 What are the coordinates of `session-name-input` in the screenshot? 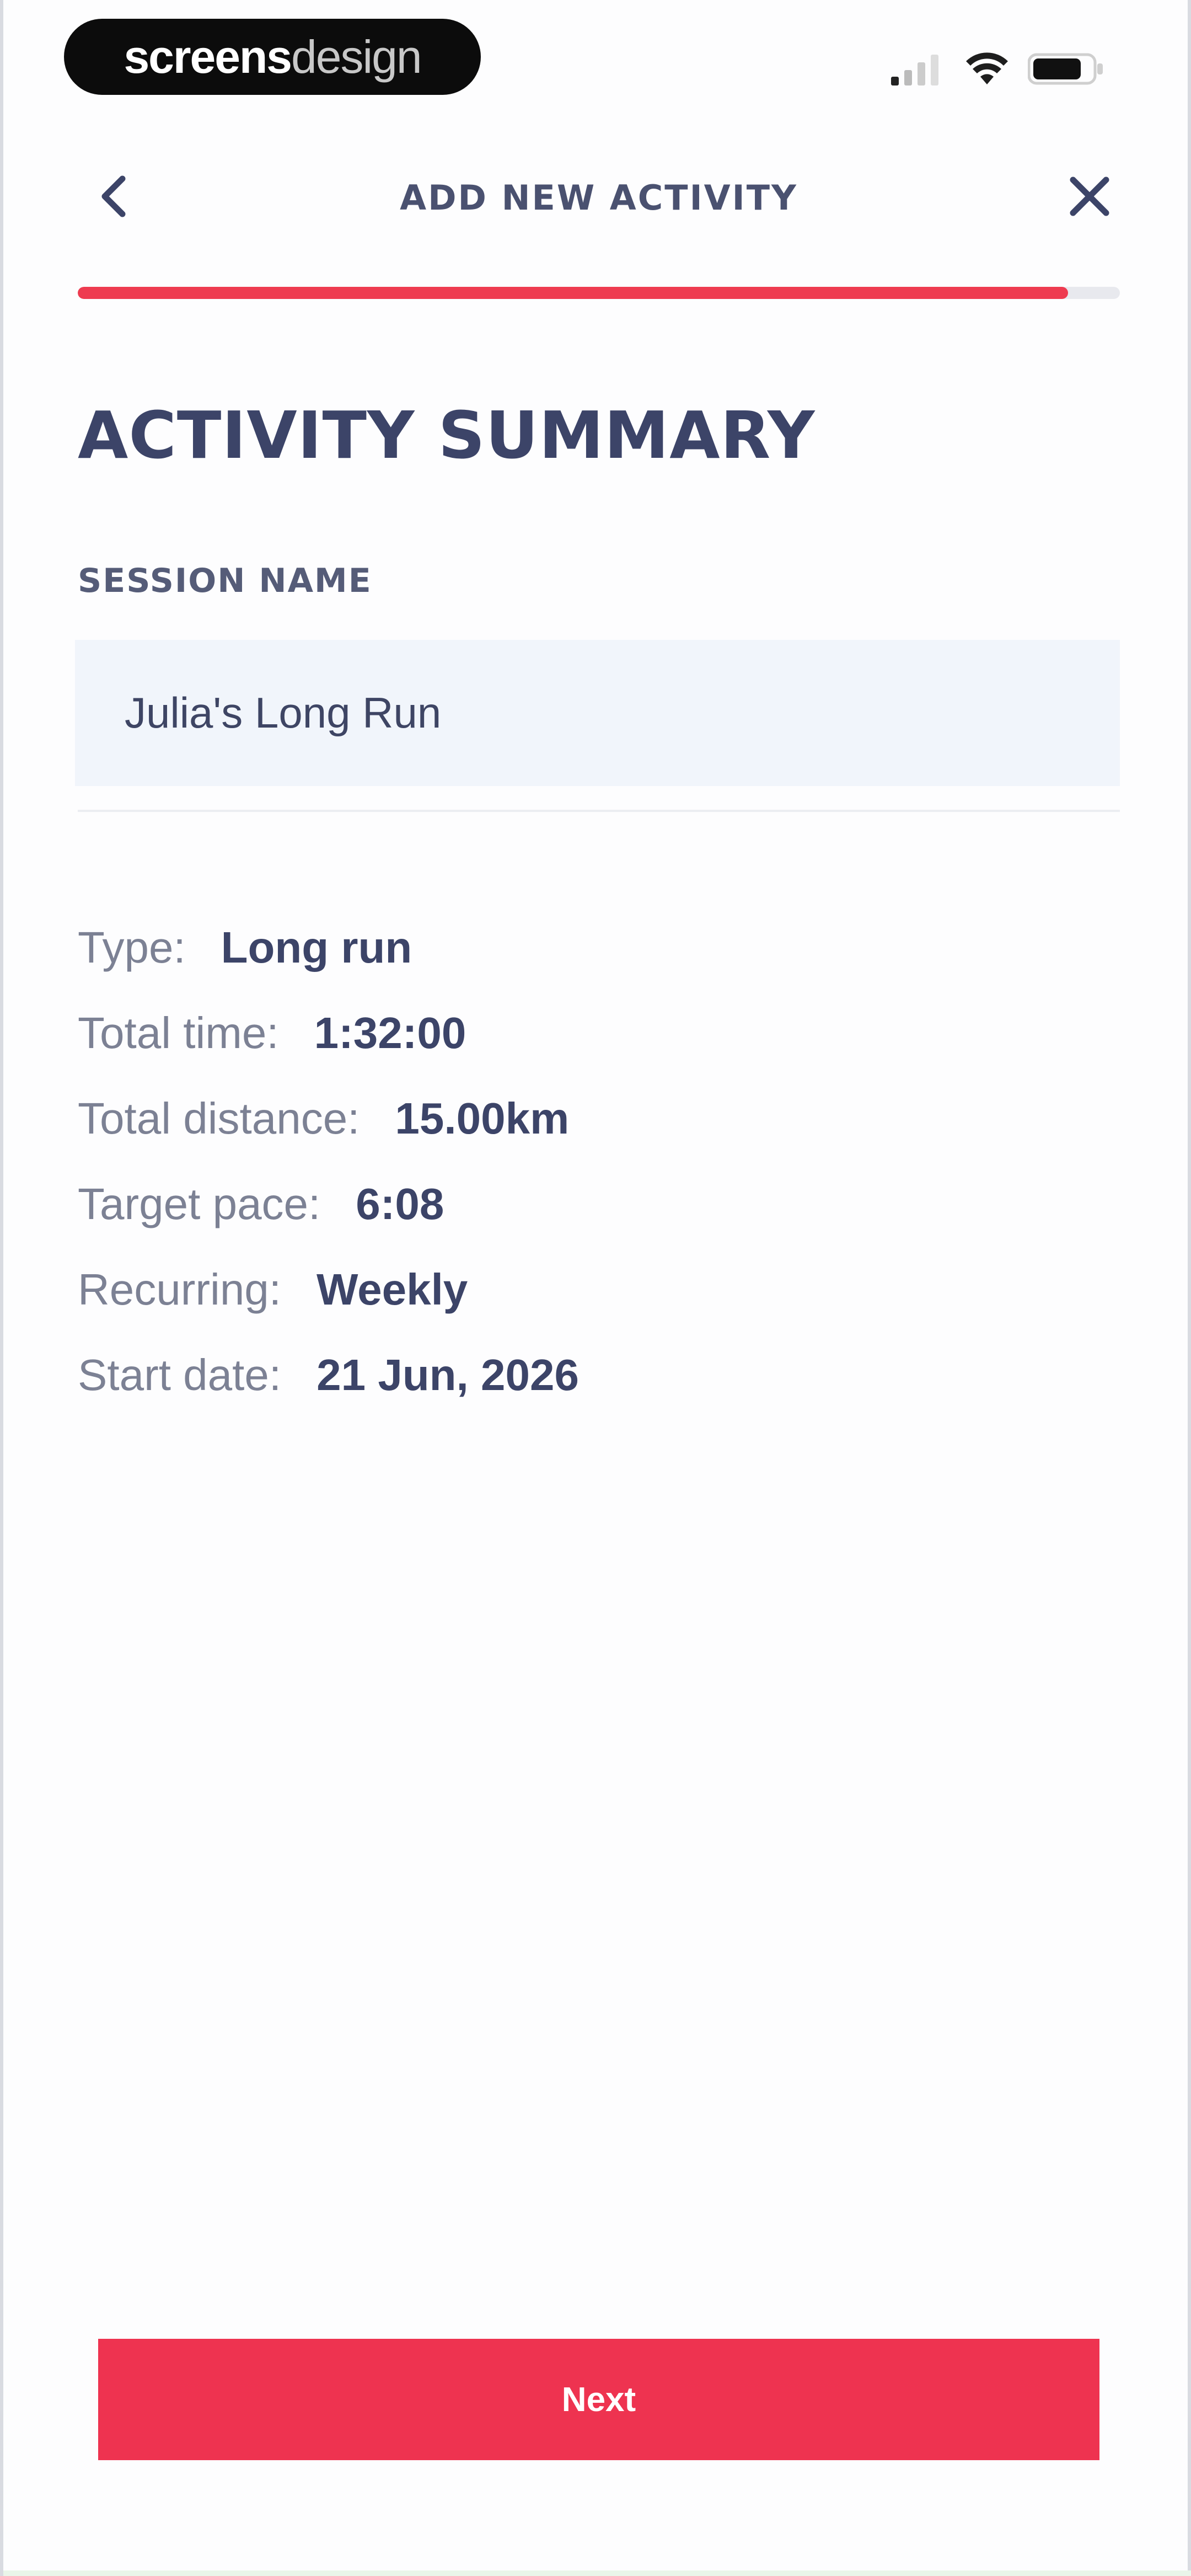 It's located at (597, 713).